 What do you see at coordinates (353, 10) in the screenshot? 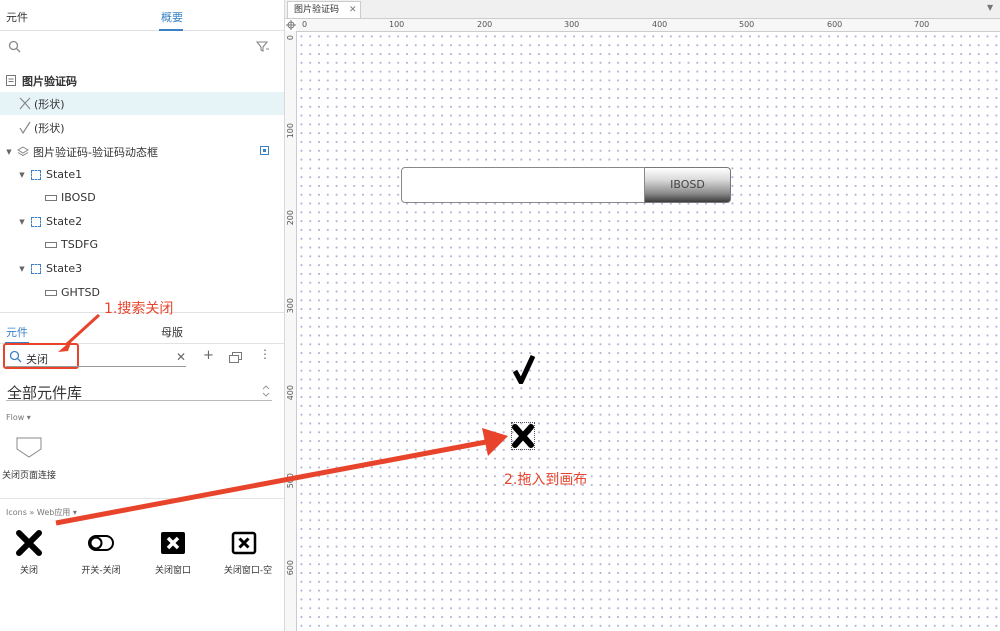
I see `close-tab-icon: ✕` at bounding box center [353, 10].